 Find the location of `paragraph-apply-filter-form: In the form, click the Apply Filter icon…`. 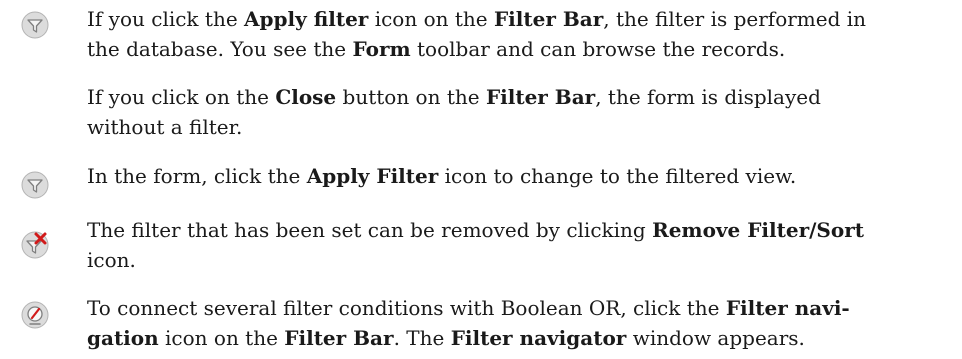

paragraph-apply-filter-form: In the form, click the Apply Filter icon… is located at coordinates (522, 176).